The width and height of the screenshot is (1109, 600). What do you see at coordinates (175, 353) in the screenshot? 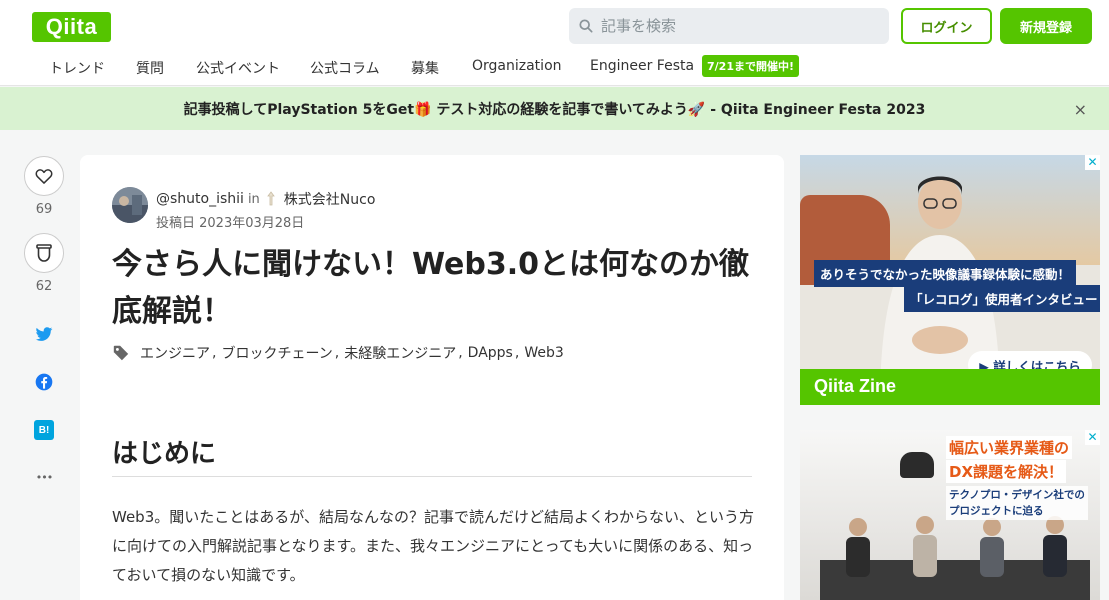
I see `tag-item: エンジニア` at bounding box center [175, 353].